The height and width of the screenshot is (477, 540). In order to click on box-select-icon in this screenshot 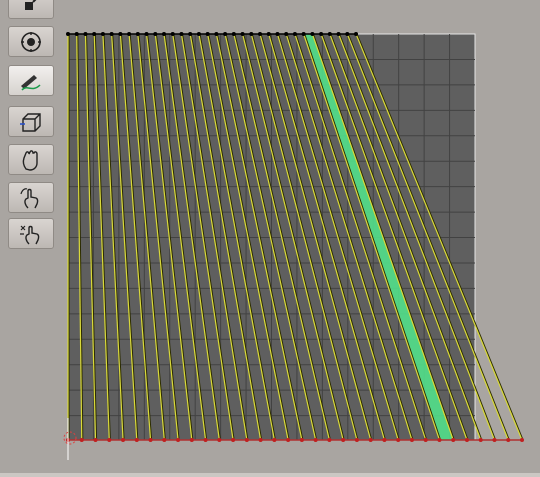, I will do `click(30, 122)`.